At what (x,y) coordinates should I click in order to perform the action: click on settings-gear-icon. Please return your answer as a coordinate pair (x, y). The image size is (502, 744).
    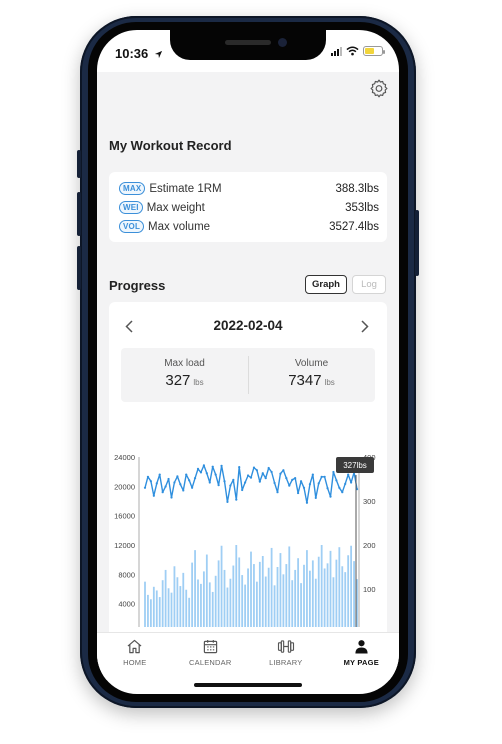
    Looking at the image, I should click on (379, 88).